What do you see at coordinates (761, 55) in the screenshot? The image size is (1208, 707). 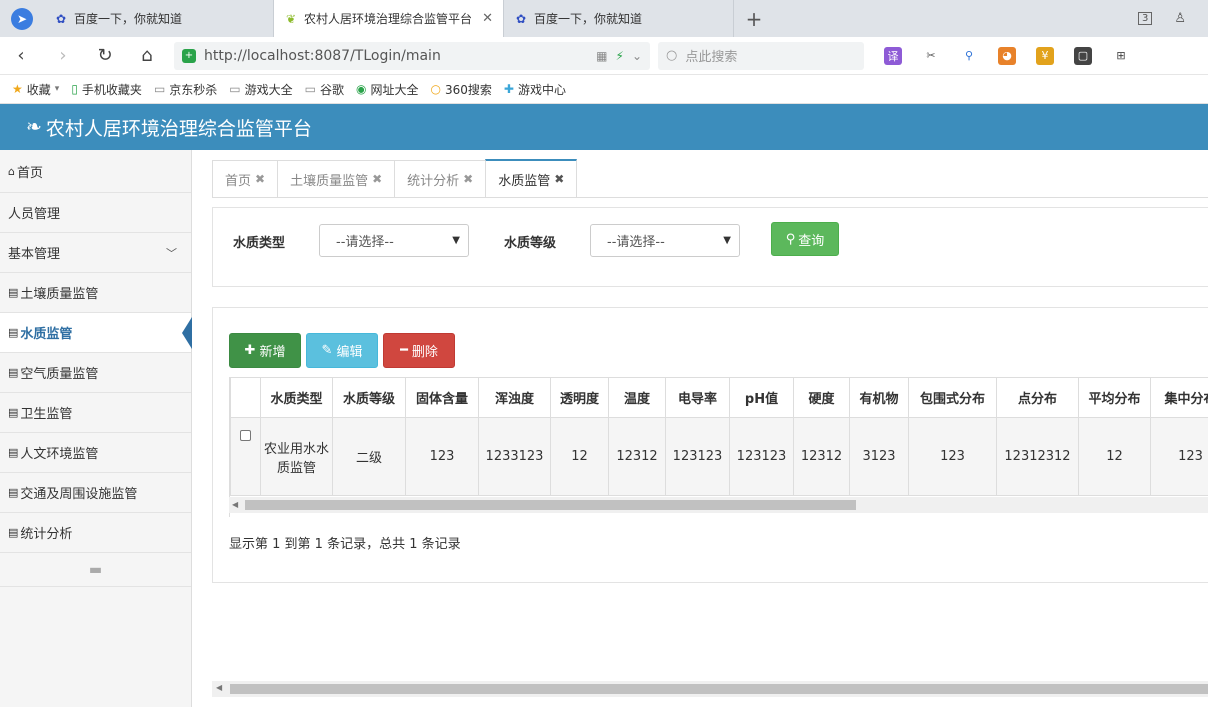 I see `search-input: ○ 点此搜索` at bounding box center [761, 55].